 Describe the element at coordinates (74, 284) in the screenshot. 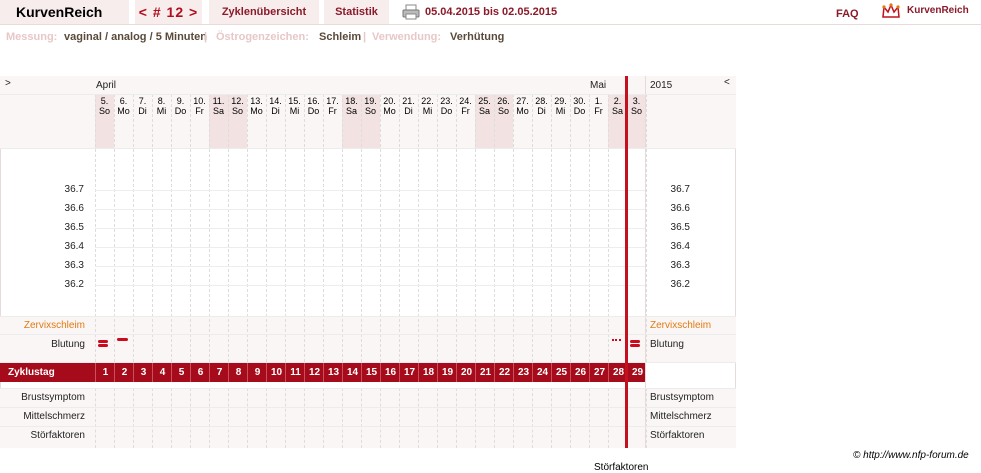

I see `temp-label: 36.2` at that location.